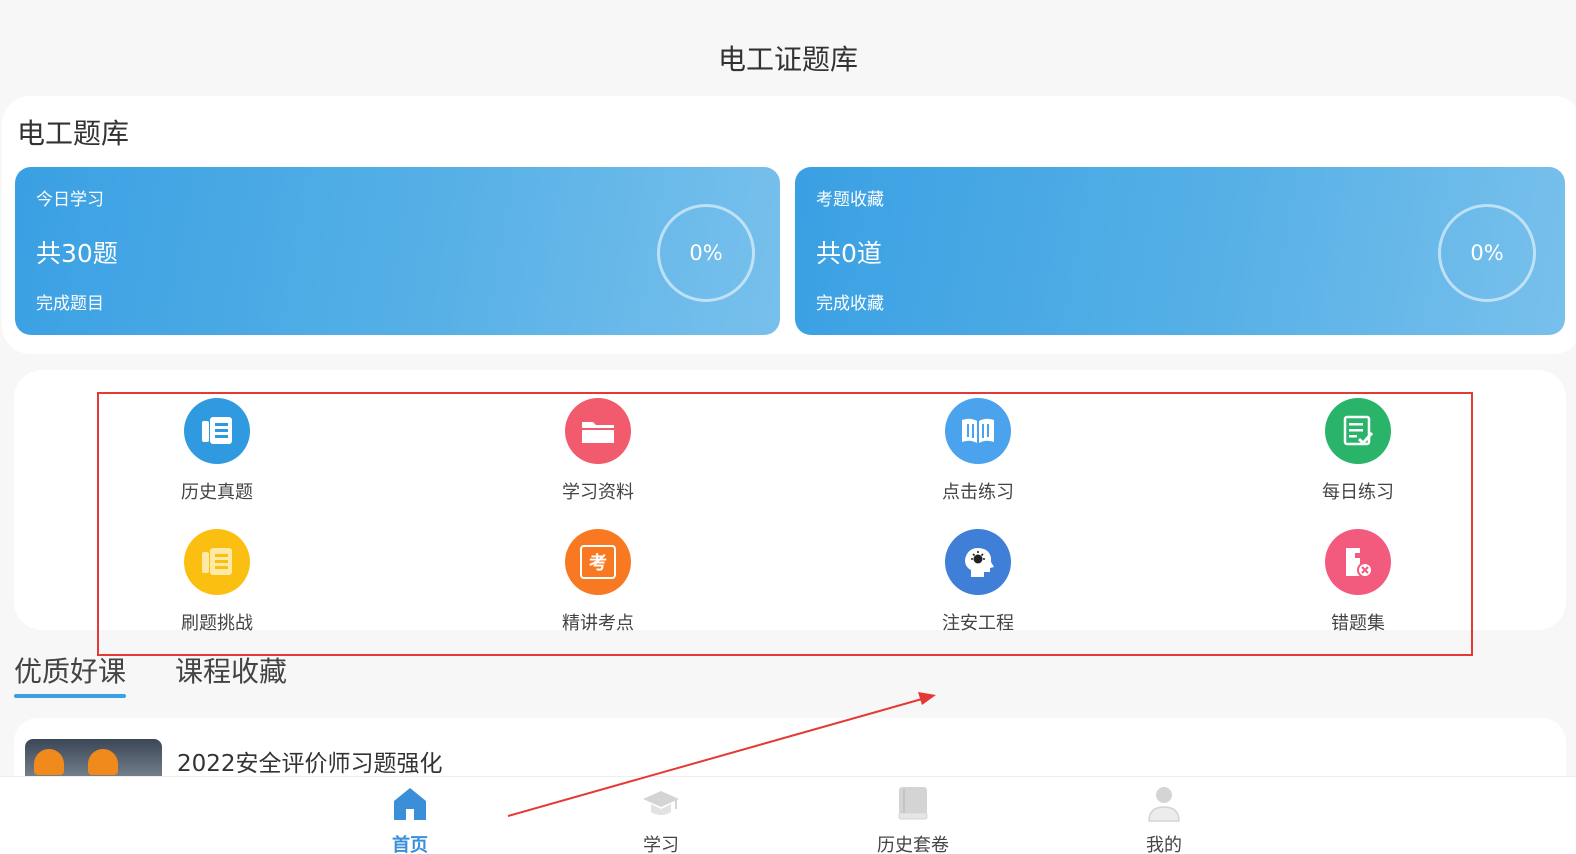 The image size is (1576, 854). Describe the element at coordinates (598, 431) in the screenshot. I see `folder-icon` at that location.